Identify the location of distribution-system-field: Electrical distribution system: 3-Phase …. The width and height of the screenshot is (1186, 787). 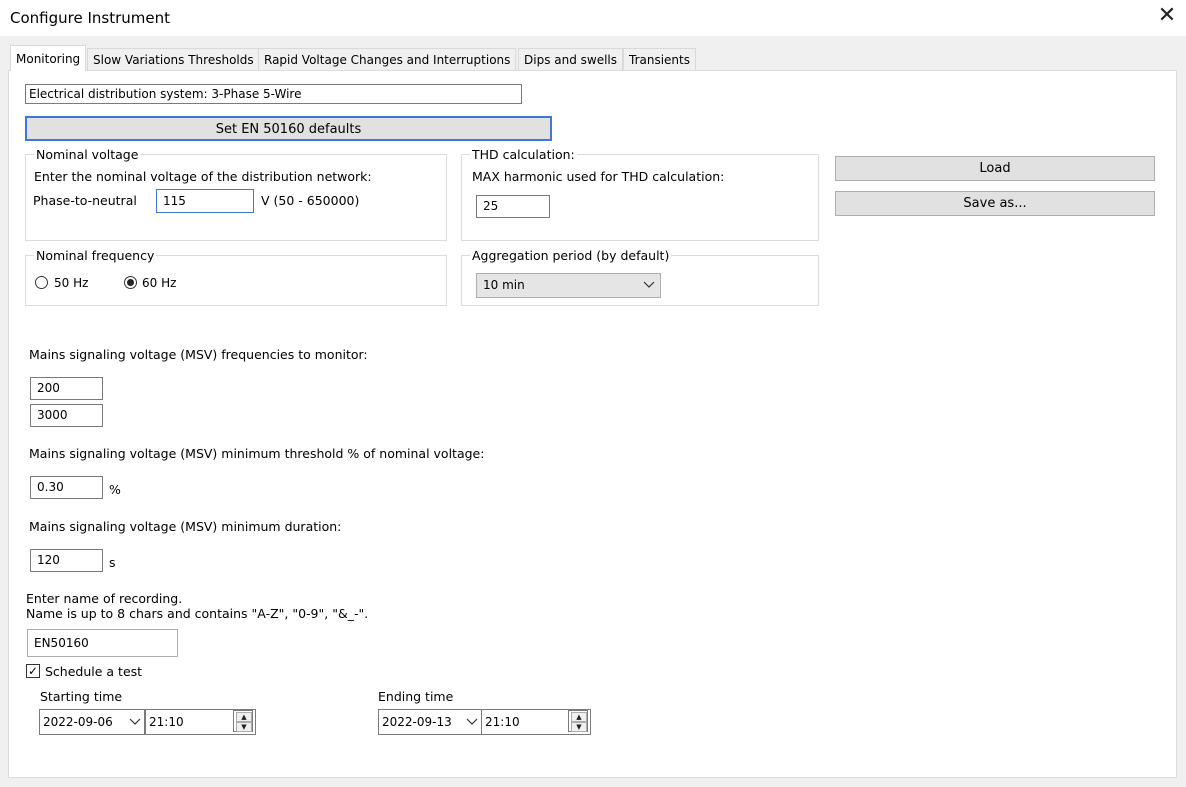
(273, 94).